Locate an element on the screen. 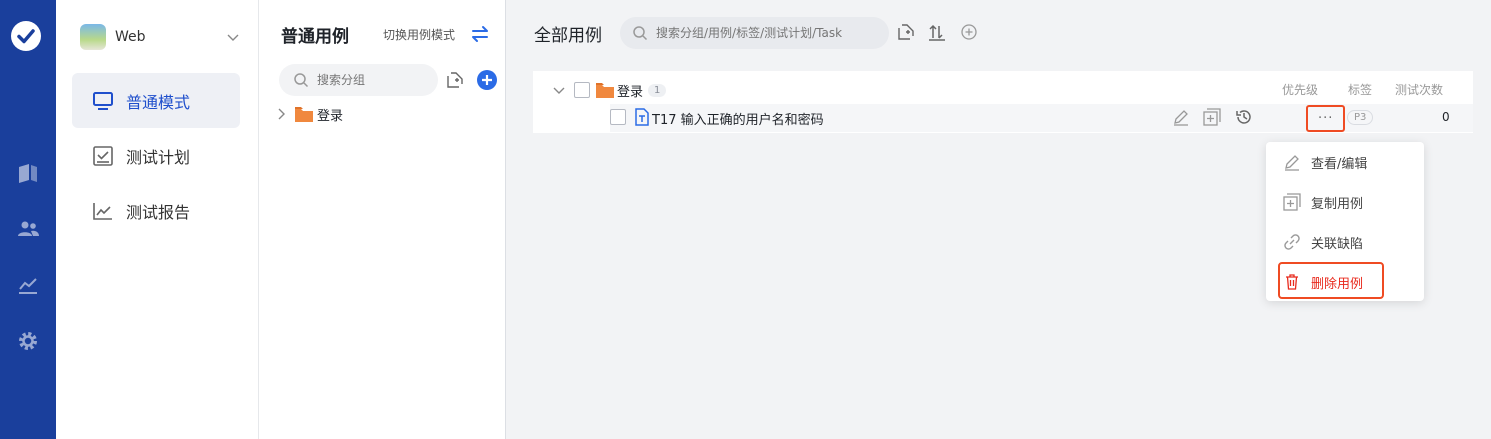 This screenshot has width=1491, height=439. monitor-icon is located at coordinates (103, 100).